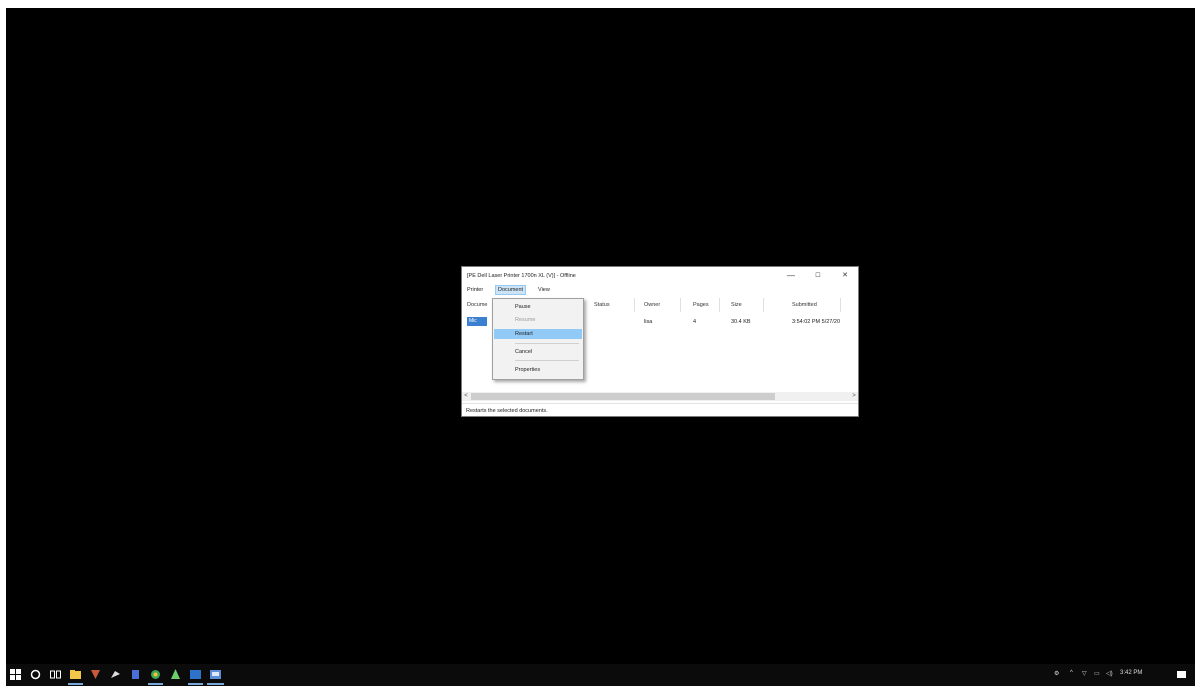  I want to click on selected-job-row: Mic, so click(477, 321).